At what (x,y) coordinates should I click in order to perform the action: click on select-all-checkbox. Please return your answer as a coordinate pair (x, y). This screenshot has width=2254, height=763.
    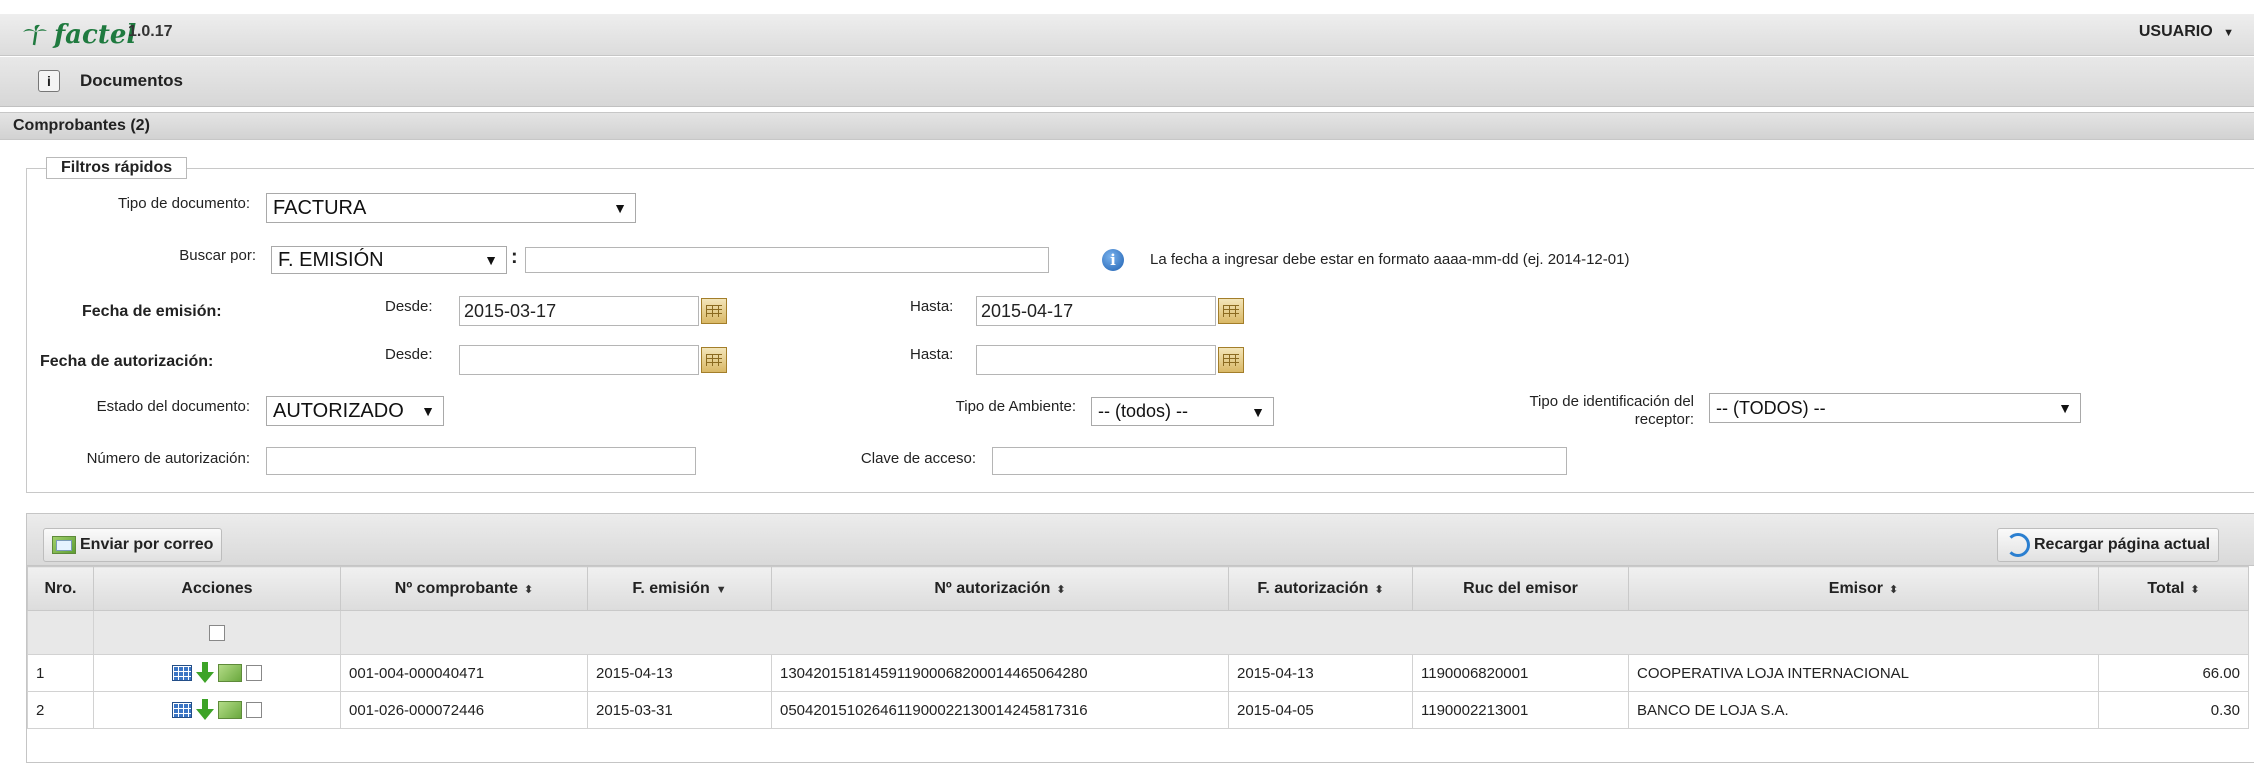
    Looking at the image, I should click on (217, 633).